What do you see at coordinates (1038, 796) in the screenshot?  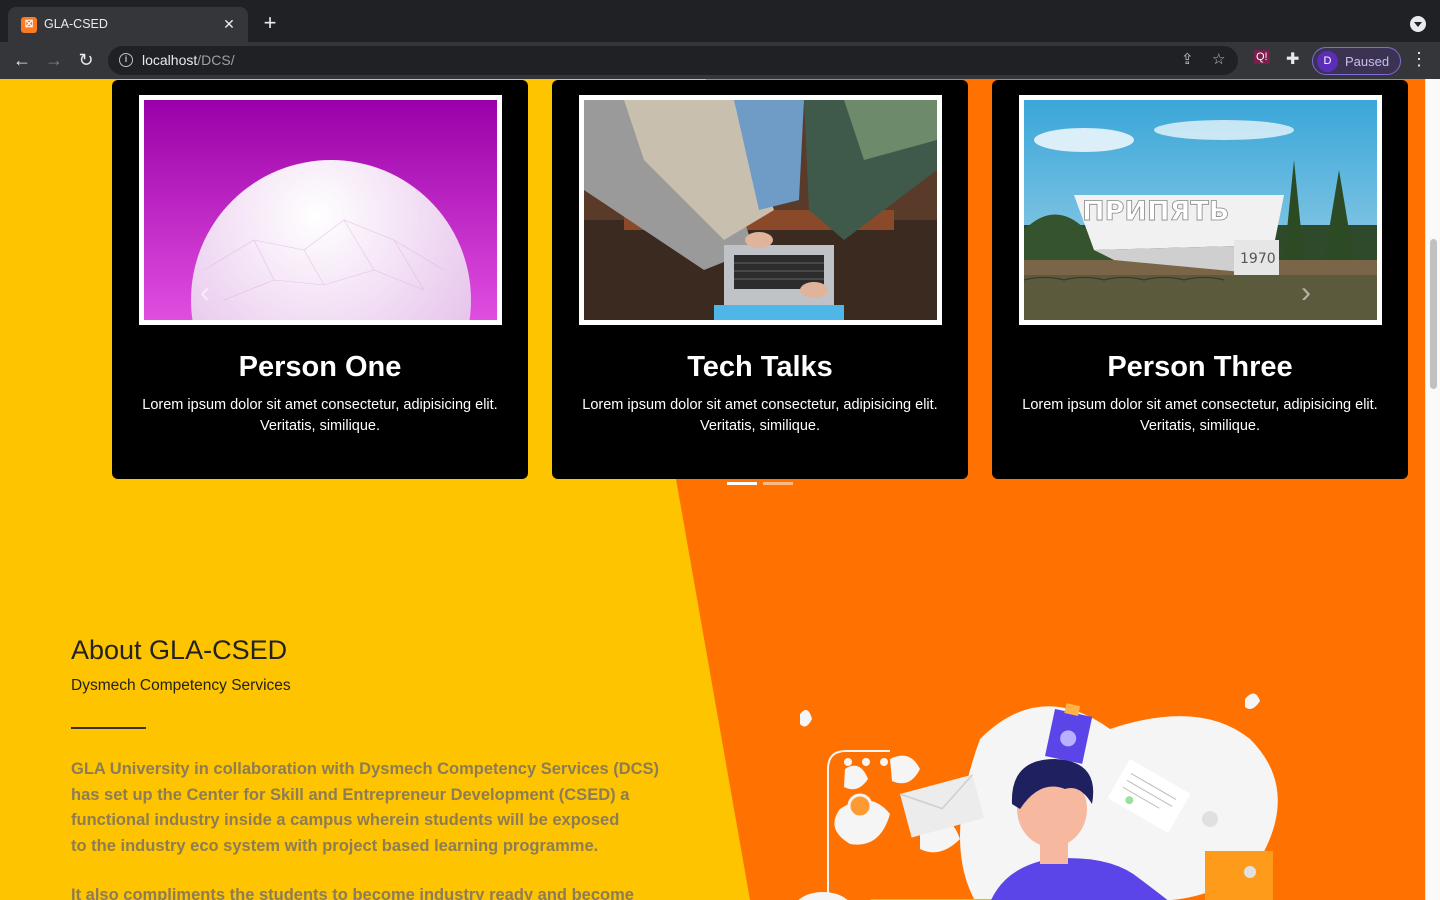 I see `developer-illustration` at bounding box center [1038, 796].